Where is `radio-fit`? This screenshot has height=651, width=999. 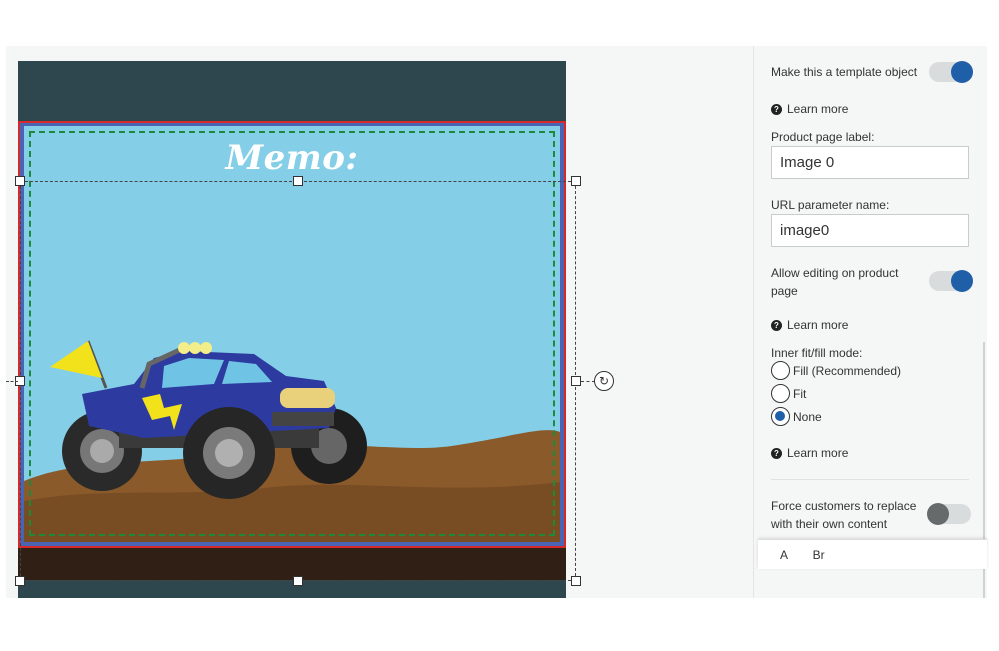
radio-fit is located at coordinates (780, 393).